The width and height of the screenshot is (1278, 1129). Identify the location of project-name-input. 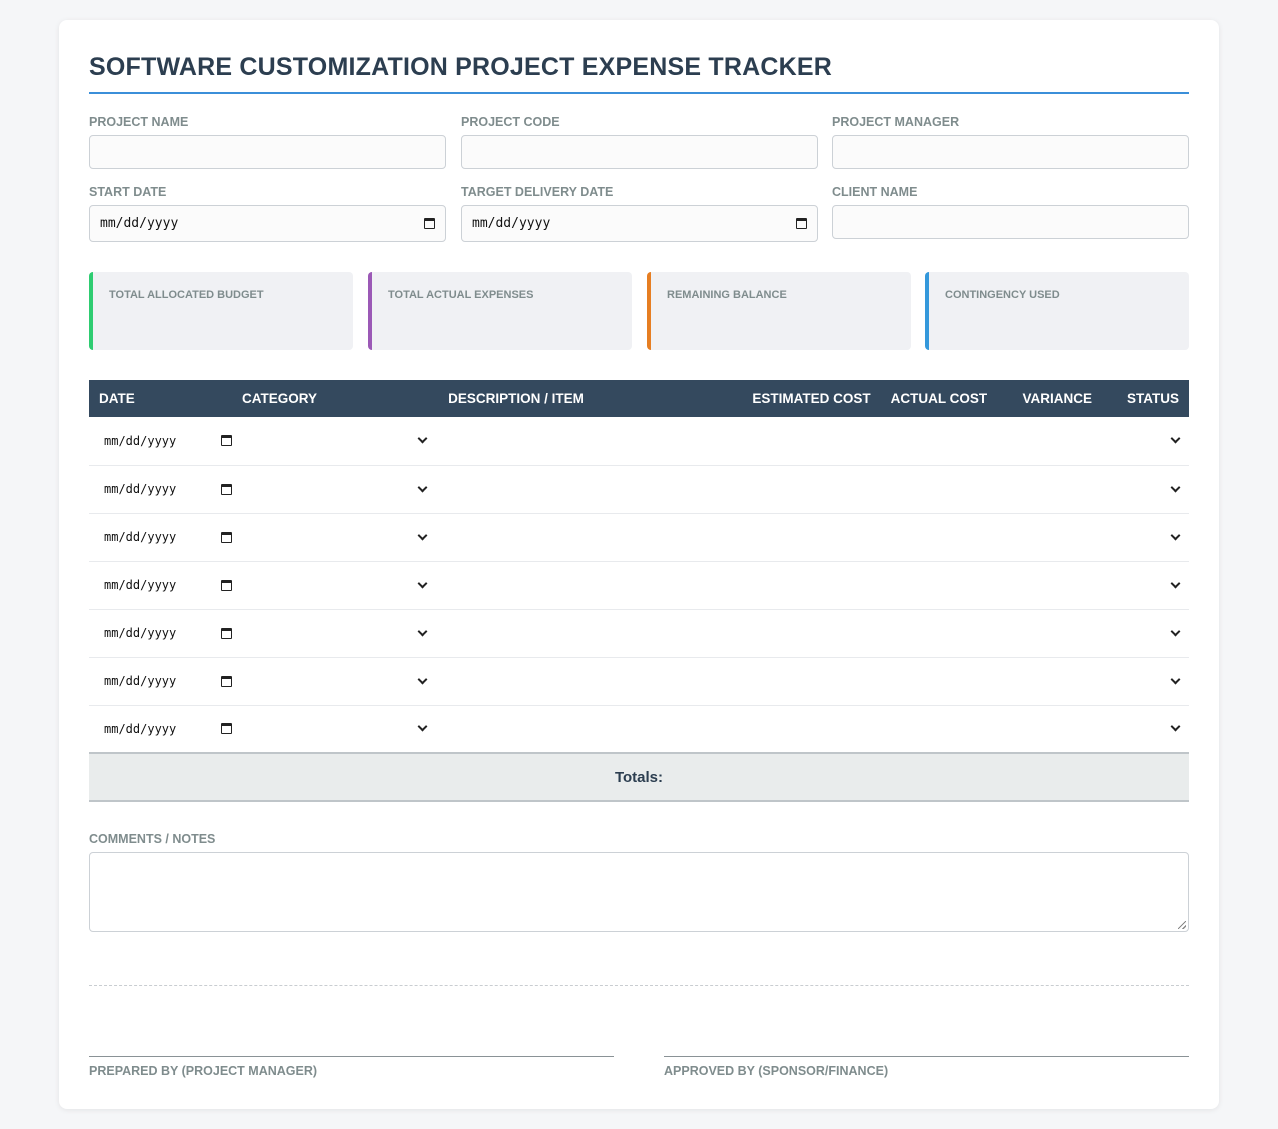
(267, 152).